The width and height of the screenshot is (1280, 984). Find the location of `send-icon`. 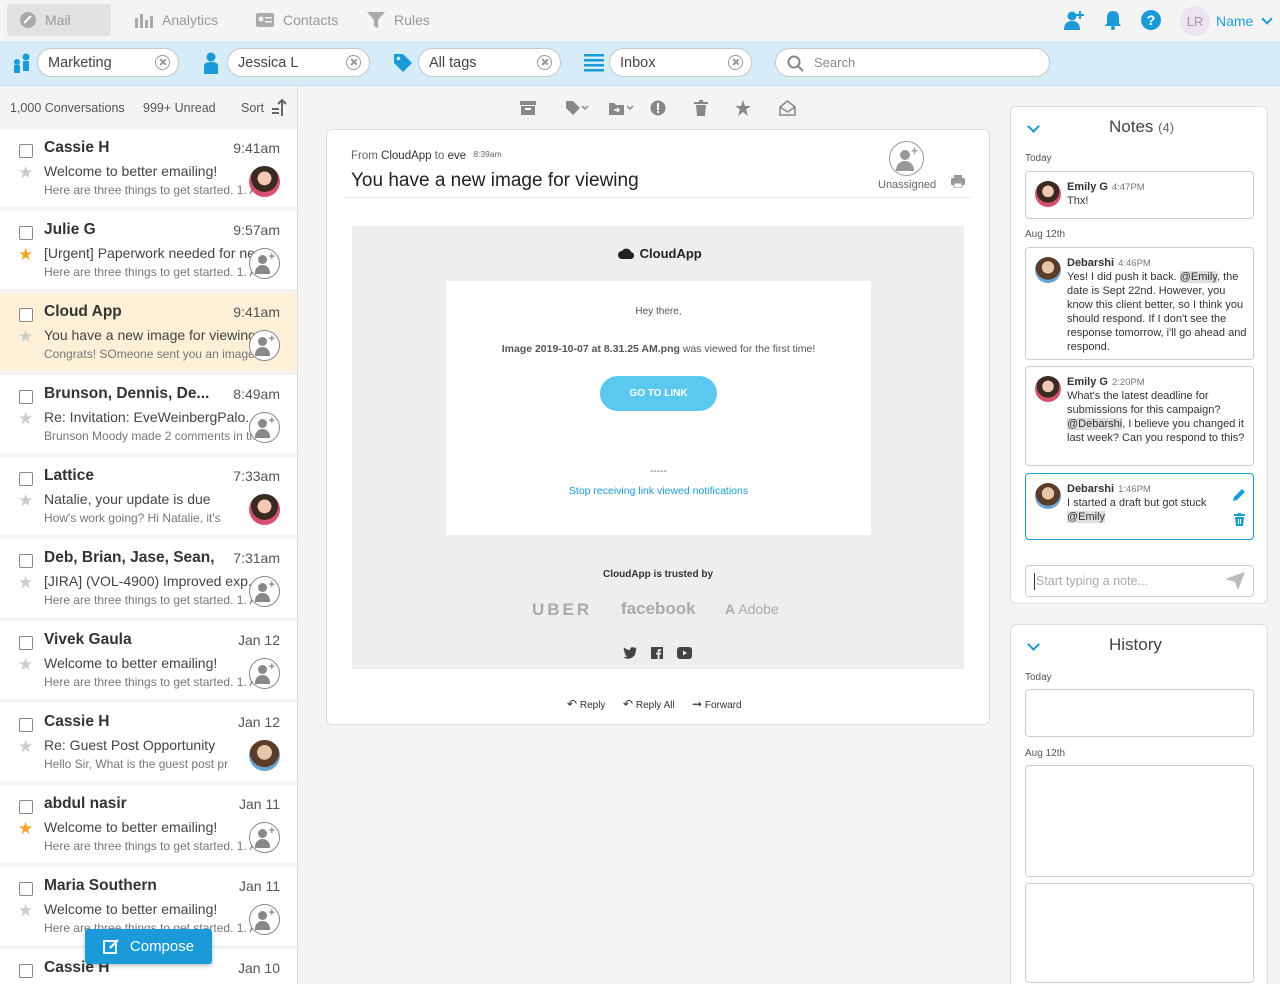

send-icon is located at coordinates (1235, 581).